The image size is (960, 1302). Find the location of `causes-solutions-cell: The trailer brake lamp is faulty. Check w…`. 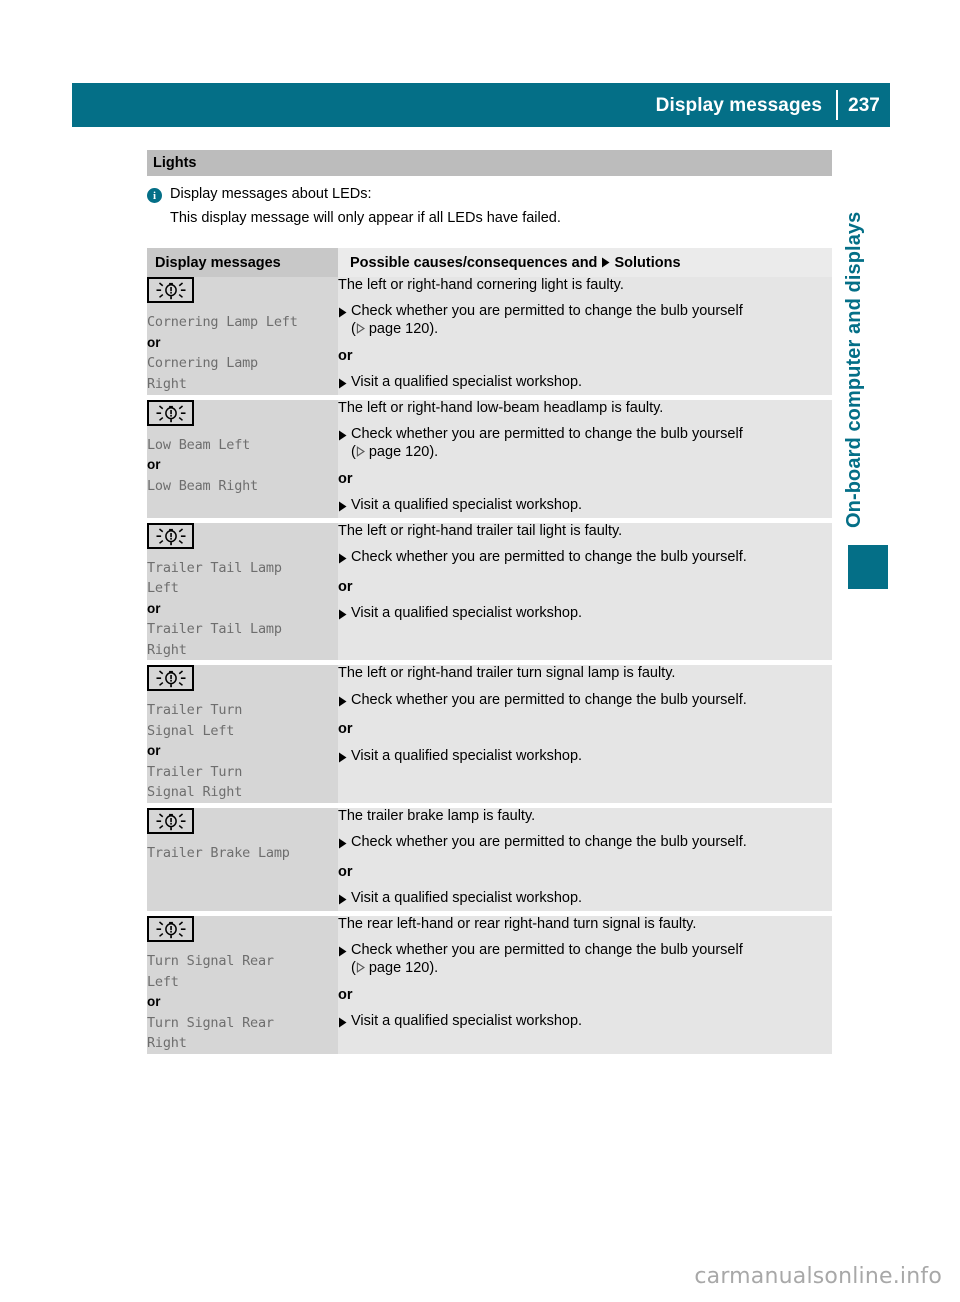

causes-solutions-cell: The trailer brake lamp is faulty. Check w… is located at coordinates (585, 859).